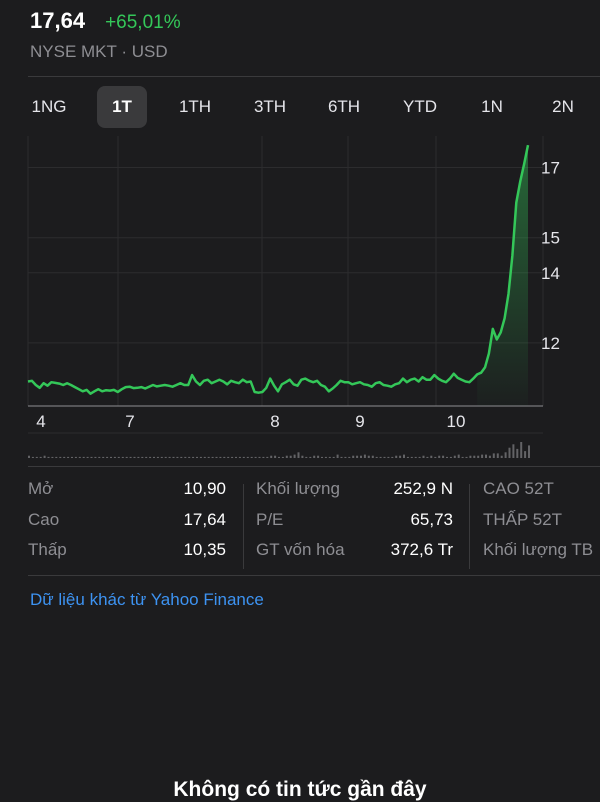 This screenshot has height=802, width=600. I want to click on tab-ytd: YTD, so click(420, 107).